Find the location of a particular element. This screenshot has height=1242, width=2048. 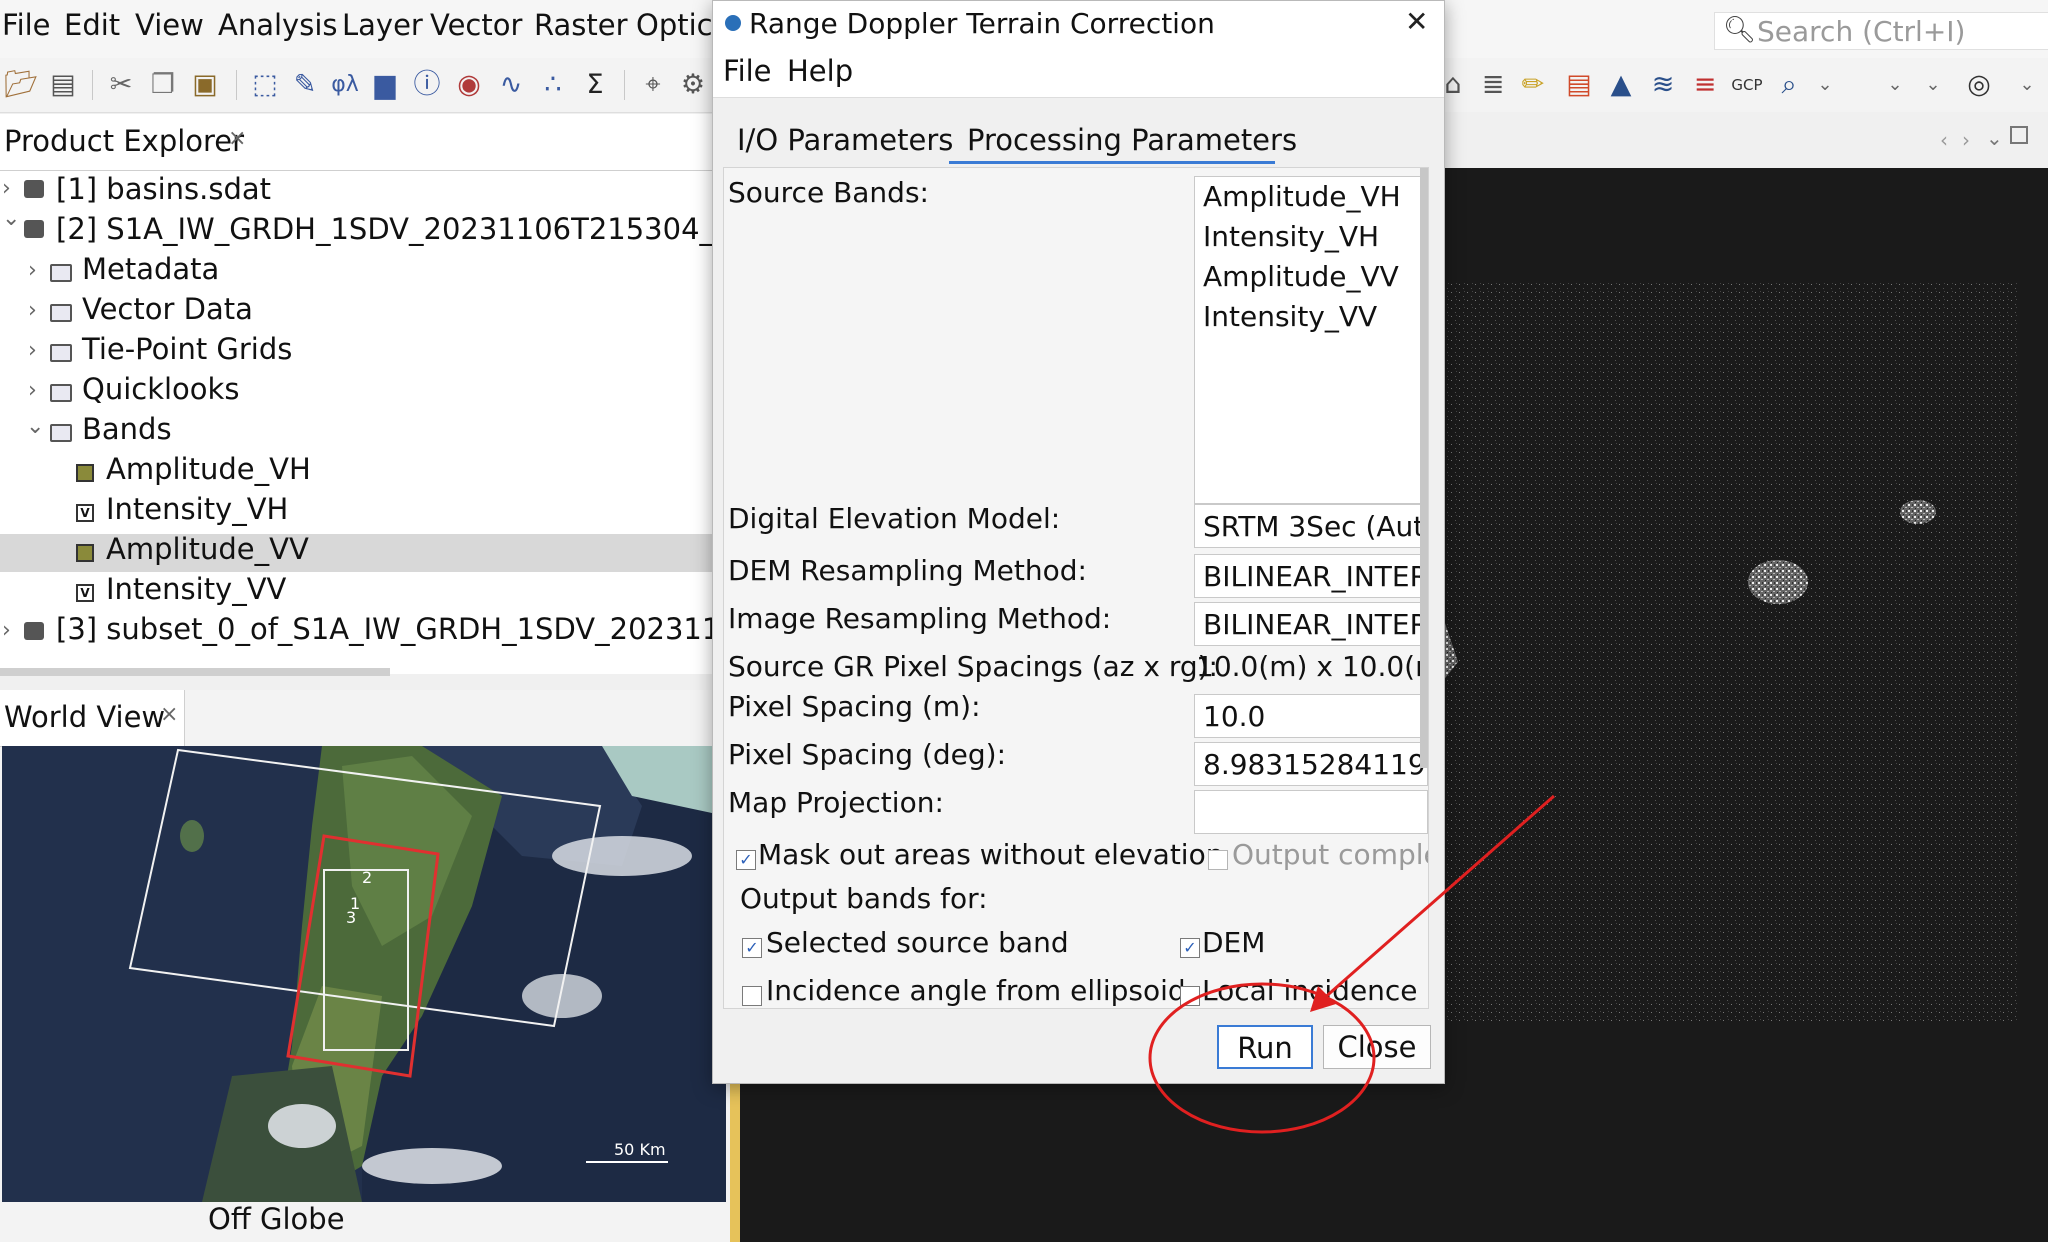

tree-item-tie-point-grids: Tie-Point Grids is located at coordinates (187, 349).